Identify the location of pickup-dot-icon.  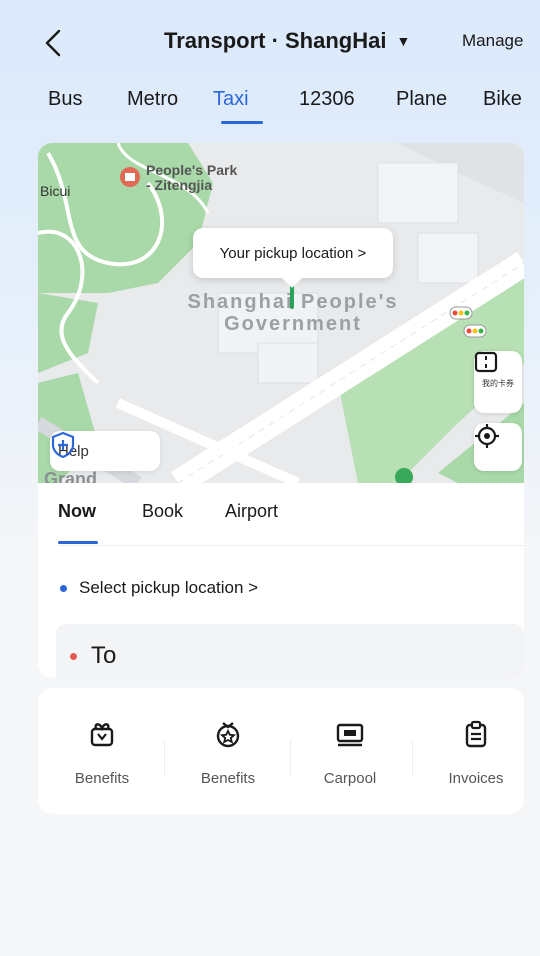
(63, 588).